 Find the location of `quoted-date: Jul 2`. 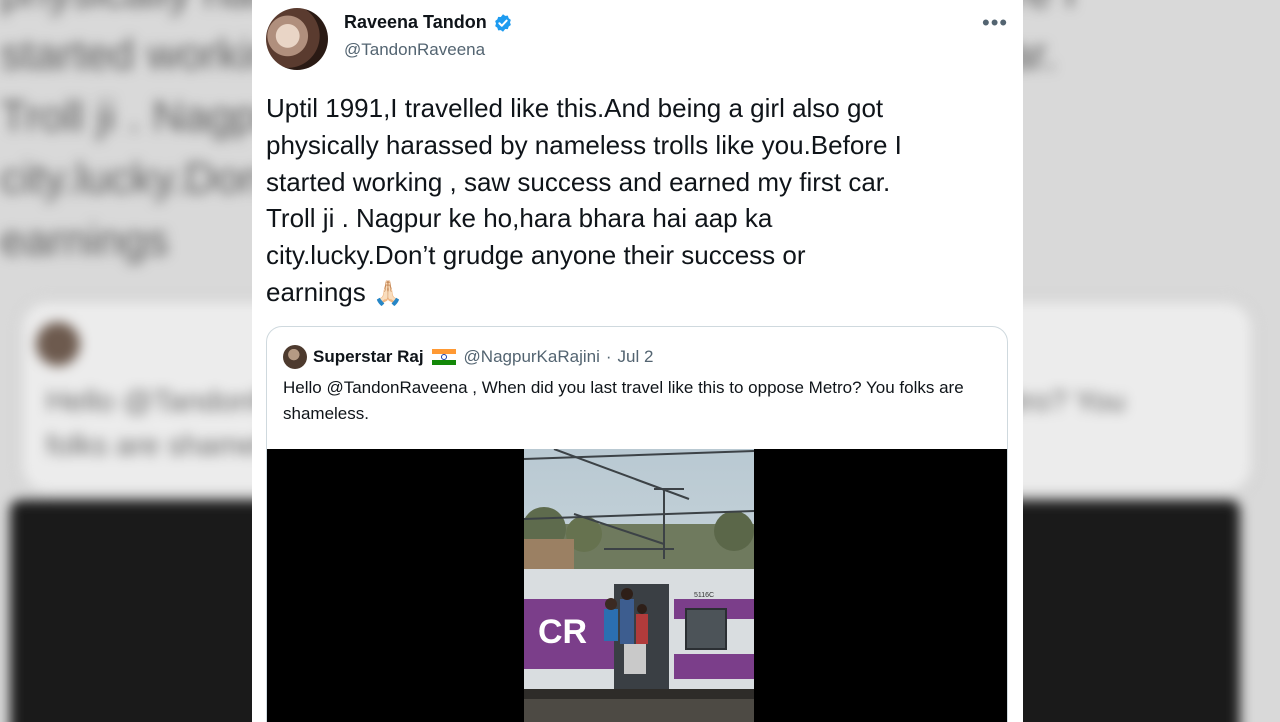

quoted-date: Jul 2 is located at coordinates (635, 356).